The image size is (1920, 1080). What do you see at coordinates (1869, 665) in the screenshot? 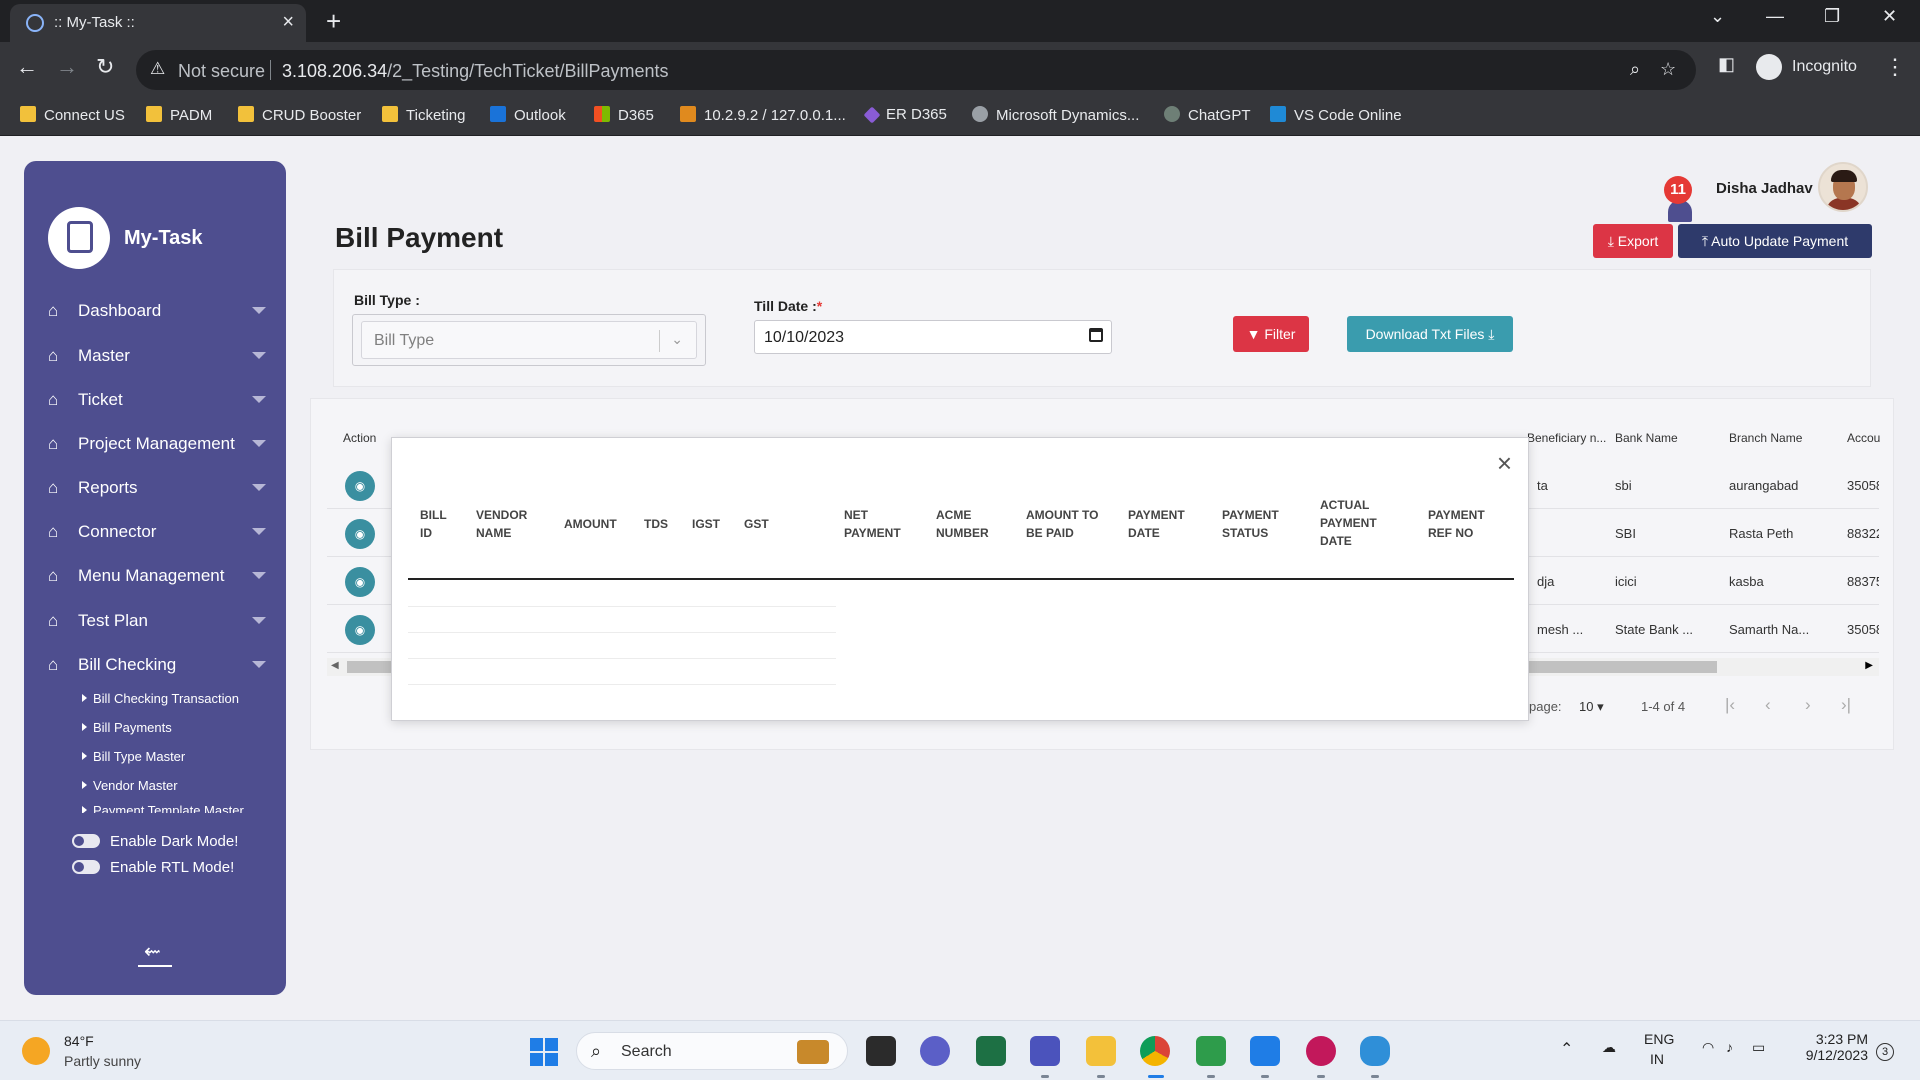
I see `scroll-right-icon: ▶` at bounding box center [1869, 665].